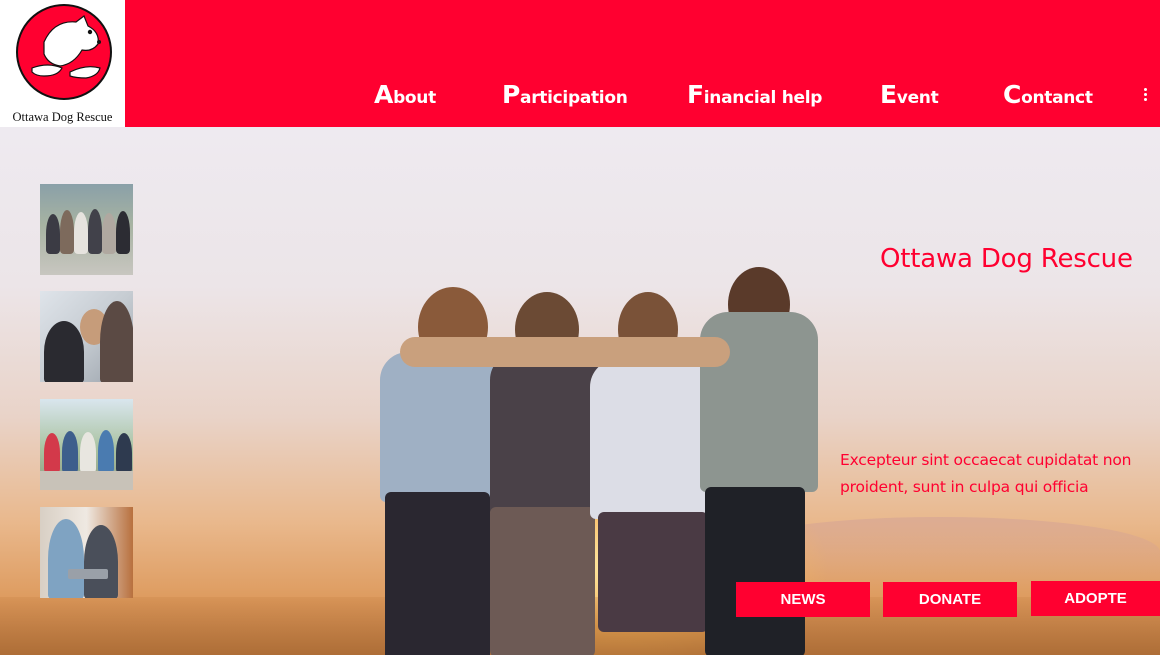  Describe the element at coordinates (754, 94) in the screenshot. I see `nav-item-financial-help: Financial help` at that location.